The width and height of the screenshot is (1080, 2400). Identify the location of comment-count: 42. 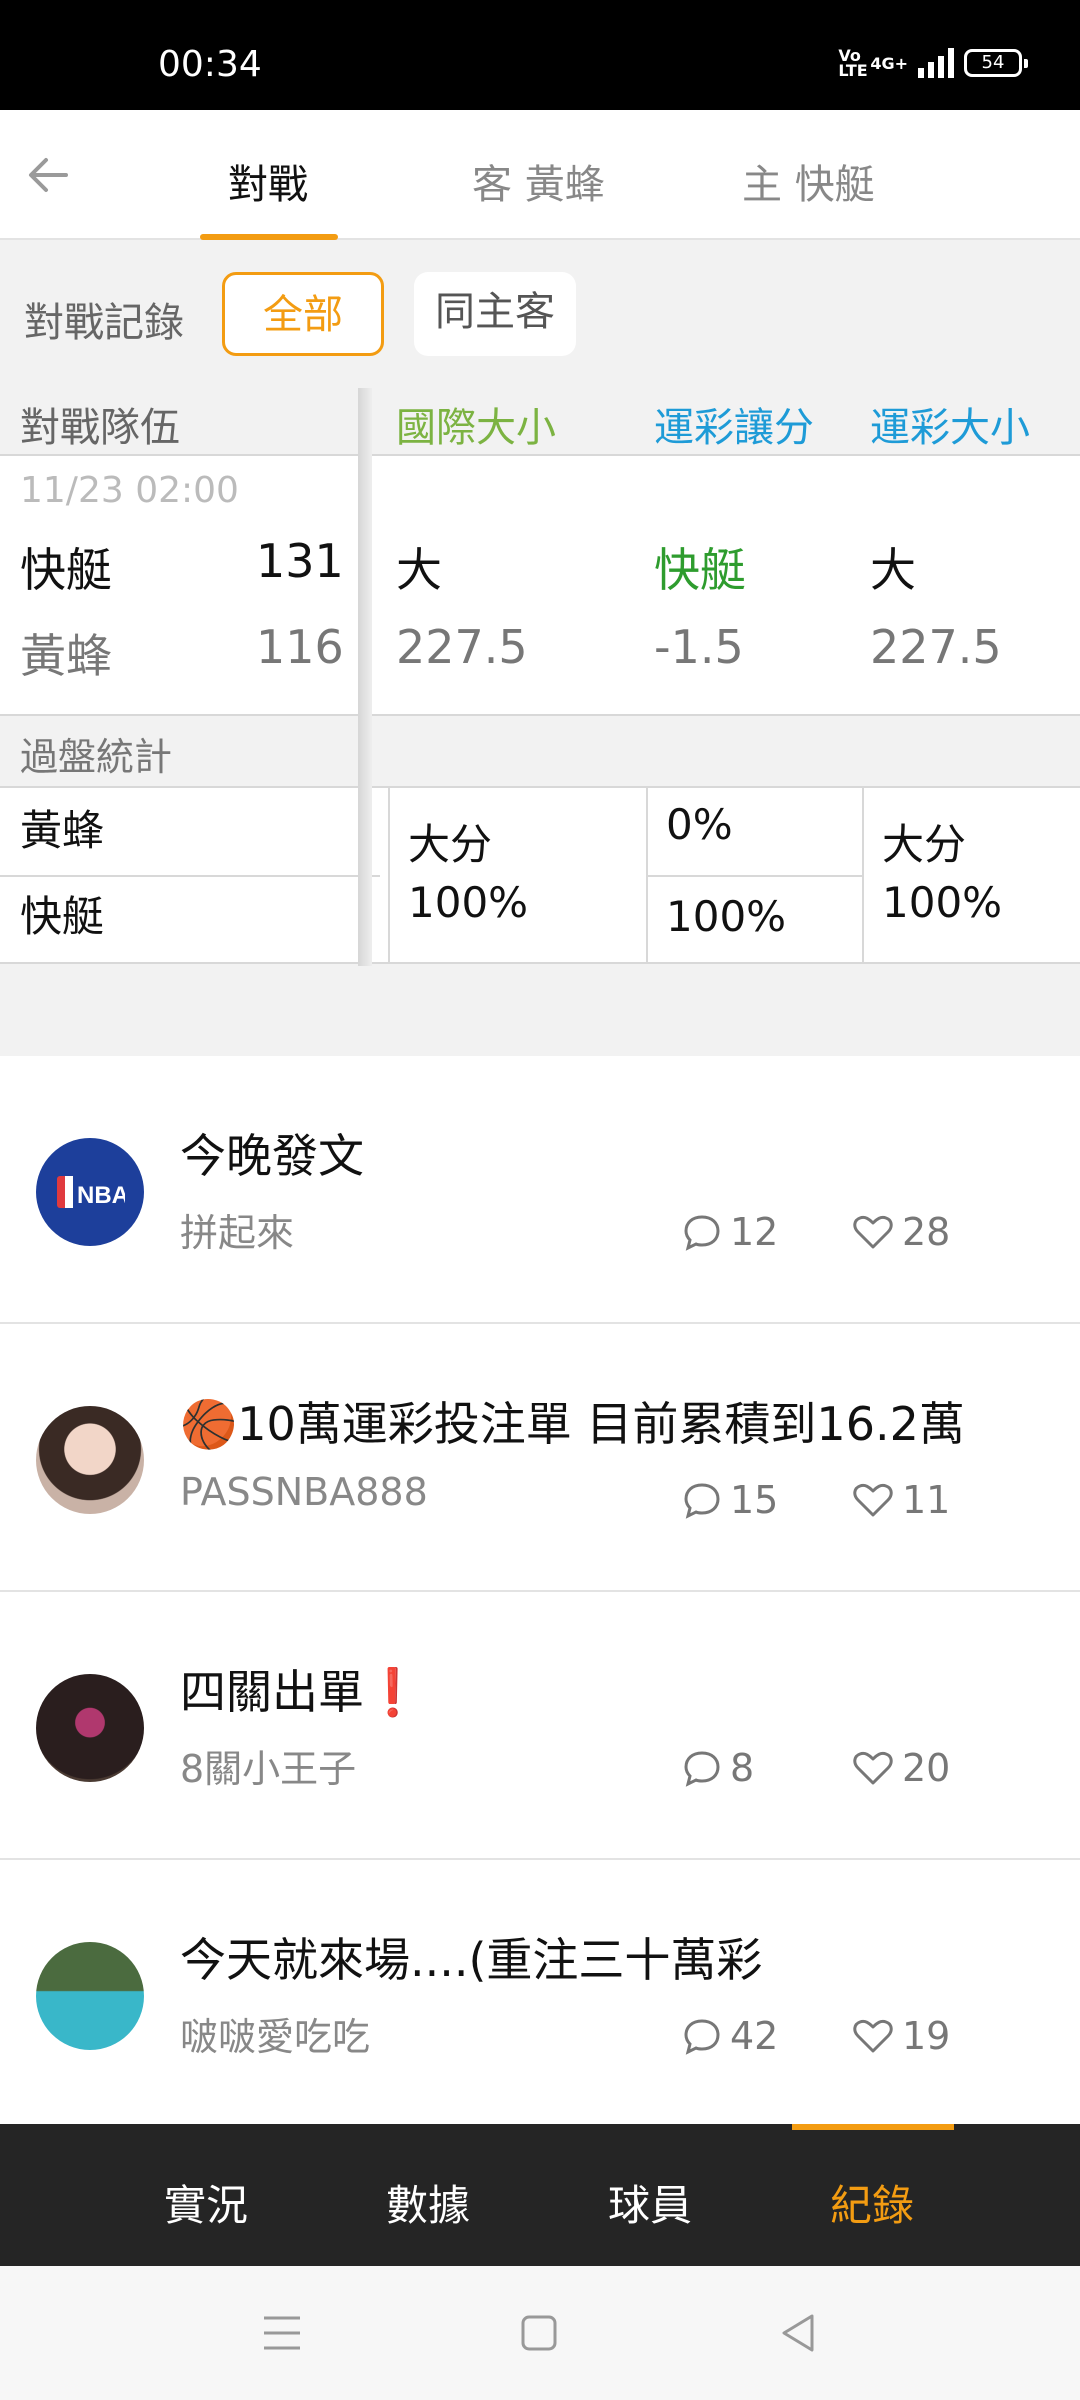
(754, 2036).